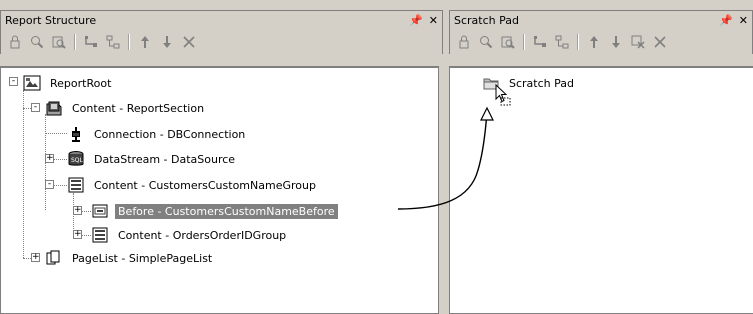  What do you see at coordinates (138, 108) in the screenshot?
I see `tree-node-label: Content - ReportSection` at bounding box center [138, 108].